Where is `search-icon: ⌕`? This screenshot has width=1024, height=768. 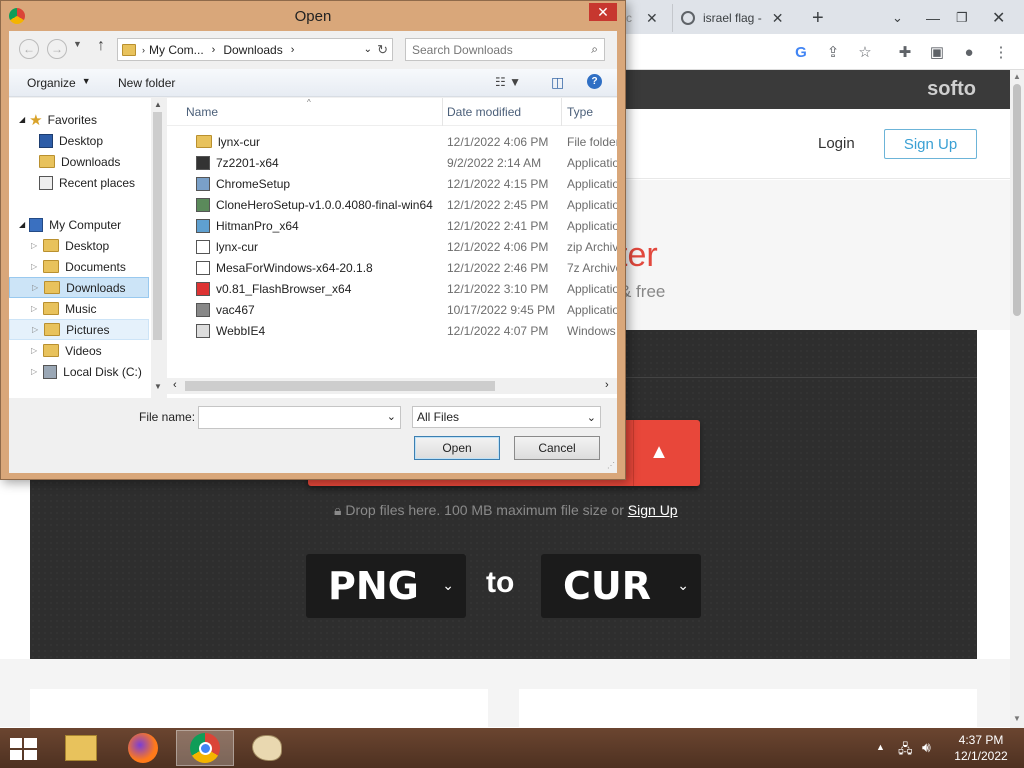
search-icon: ⌕ is located at coordinates (594, 49).